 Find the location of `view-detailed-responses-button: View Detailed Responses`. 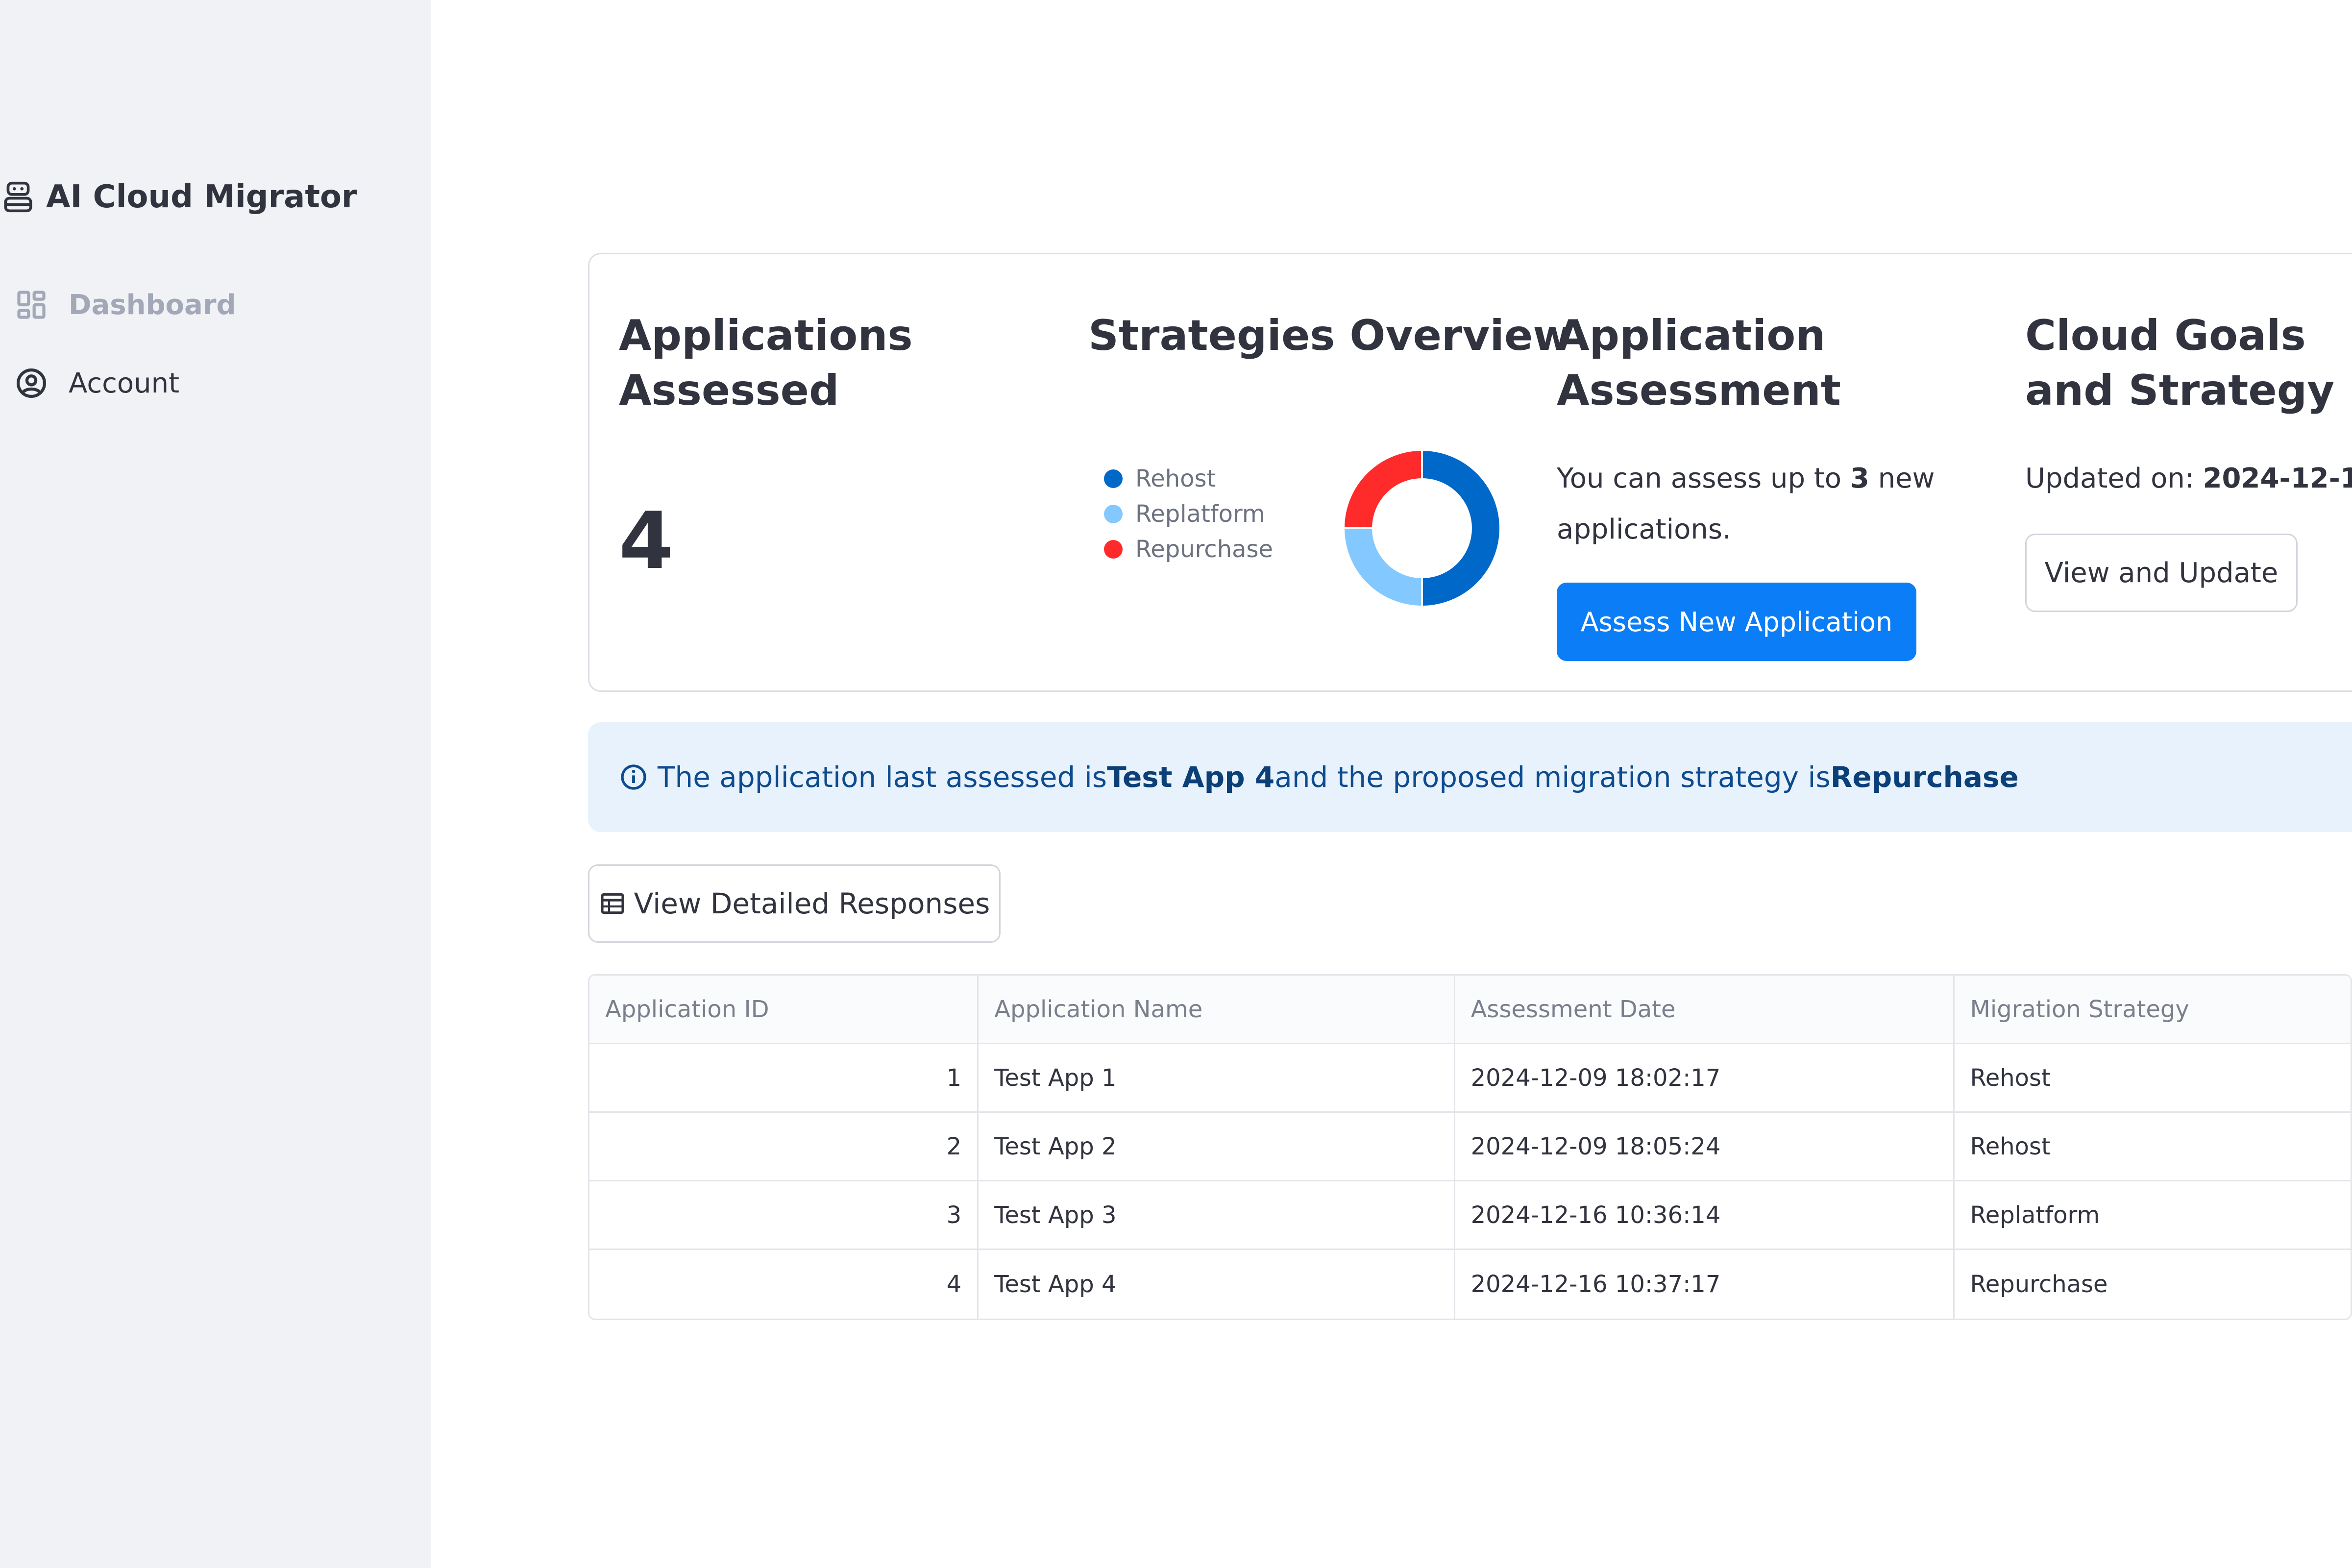

view-detailed-responses-button: View Detailed Responses is located at coordinates (794, 903).